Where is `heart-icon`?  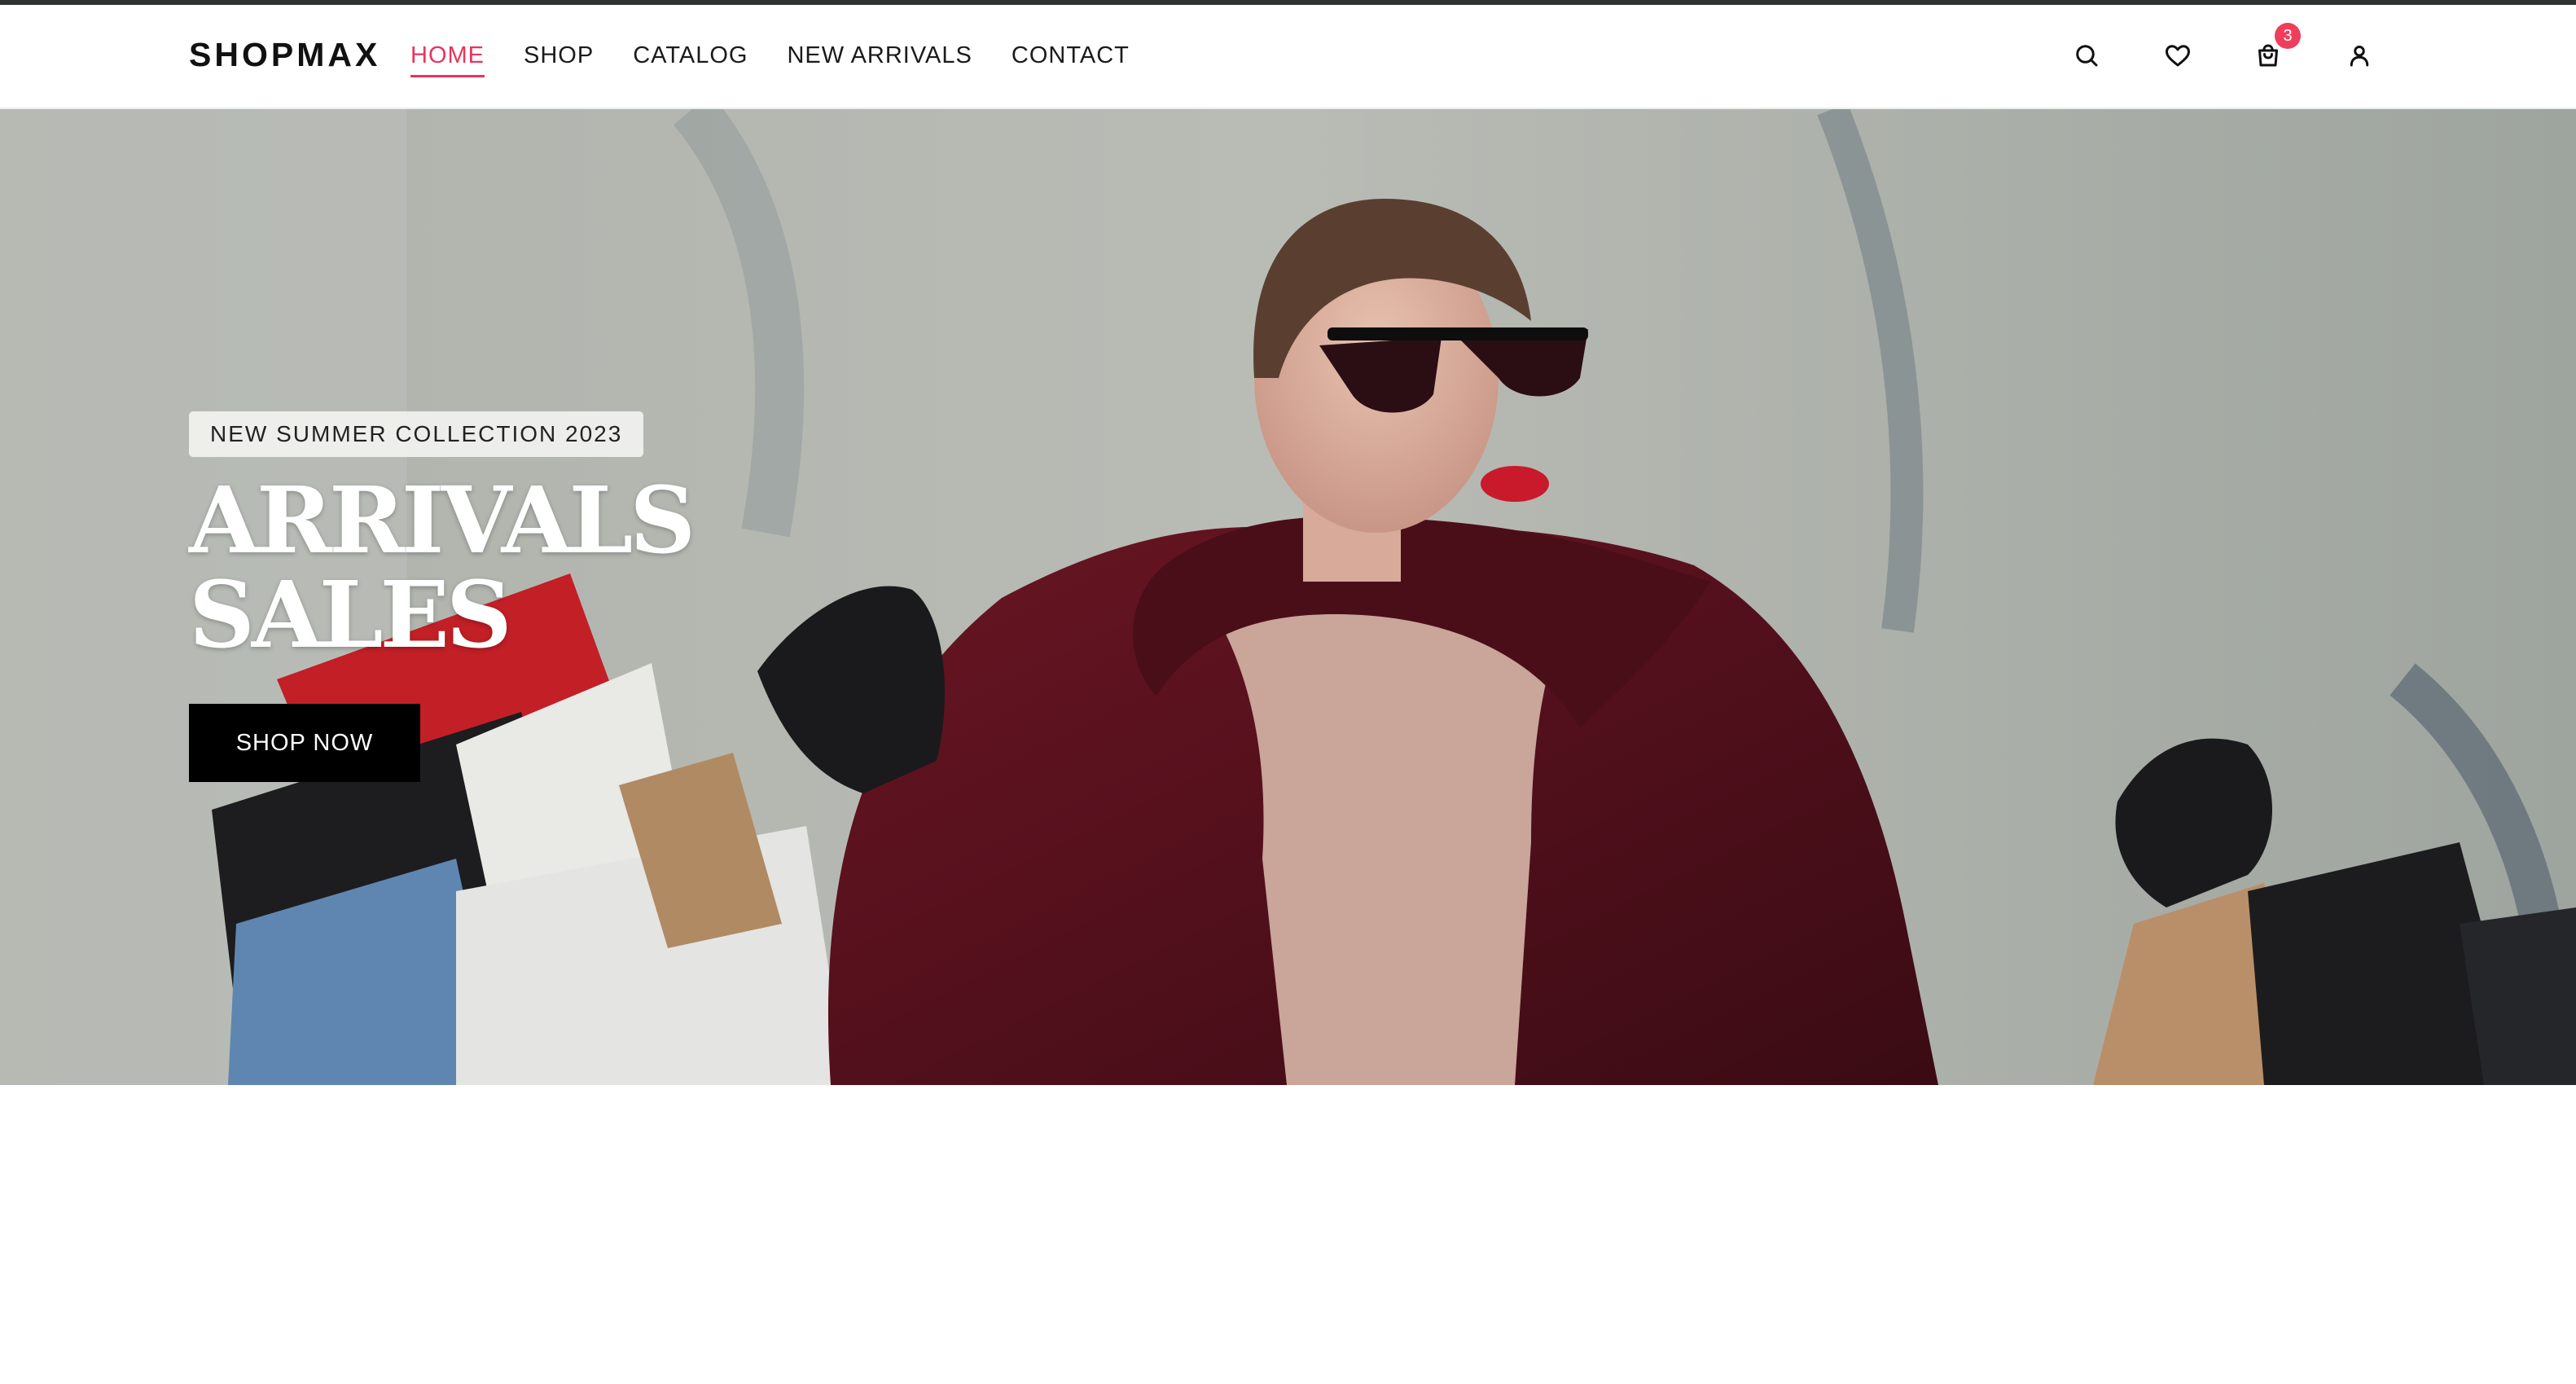 heart-icon is located at coordinates (2178, 56).